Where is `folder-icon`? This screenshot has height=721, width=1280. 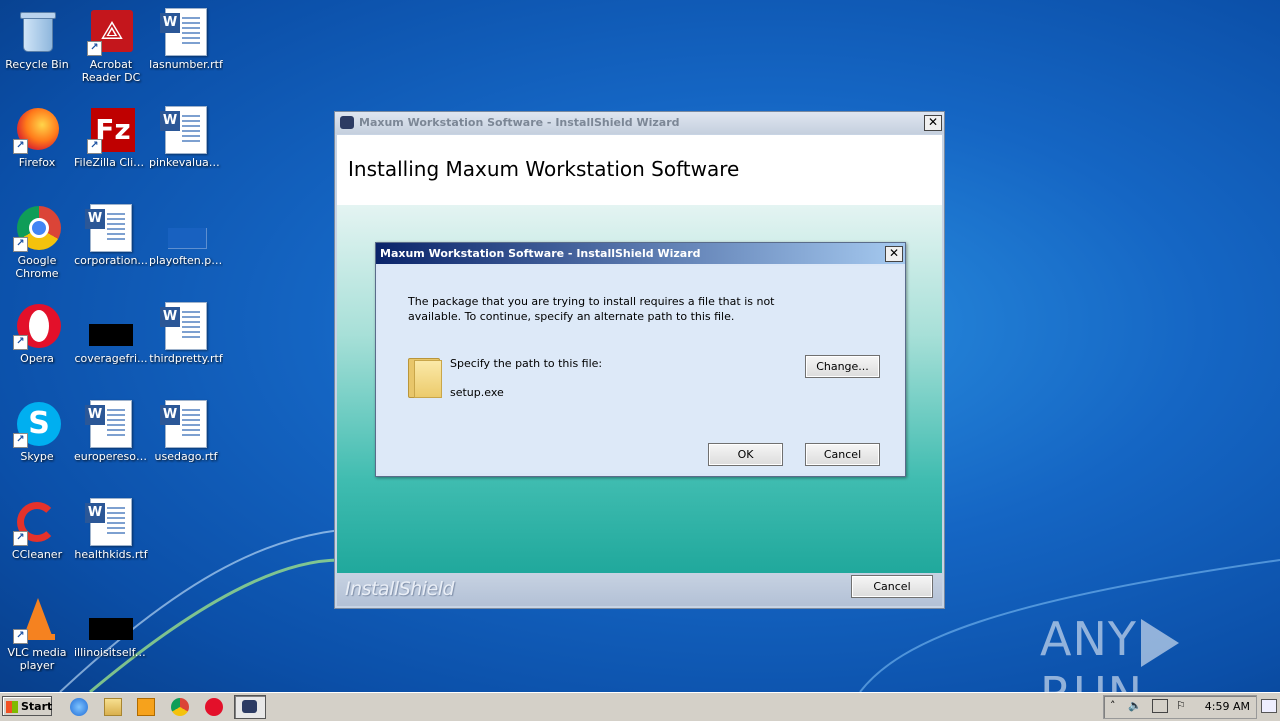 folder-icon is located at coordinates (425, 376).